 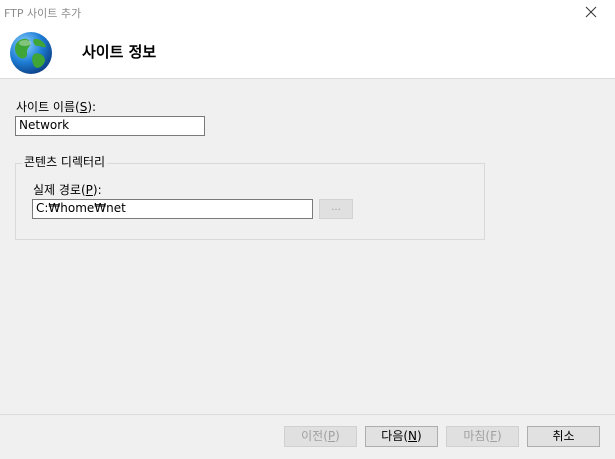 What do you see at coordinates (307, 52) in the screenshot?
I see `wizard-header: 사이트 정보` at bounding box center [307, 52].